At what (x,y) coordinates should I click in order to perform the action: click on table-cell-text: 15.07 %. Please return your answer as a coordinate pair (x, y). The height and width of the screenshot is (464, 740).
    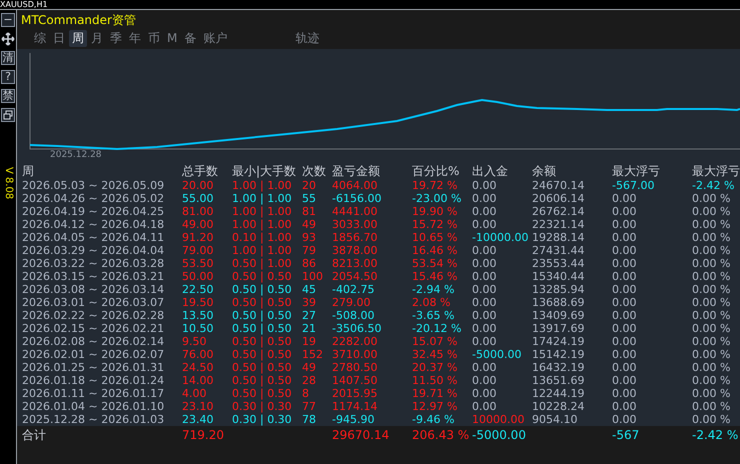
    Looking at the image, I should click on (435, 341).